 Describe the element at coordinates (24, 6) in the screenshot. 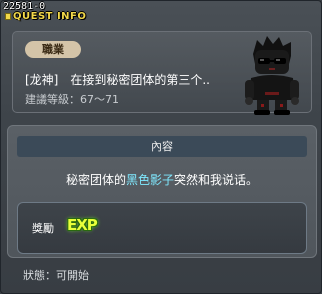

I see `quest-id-label: 22581-0` at that location.